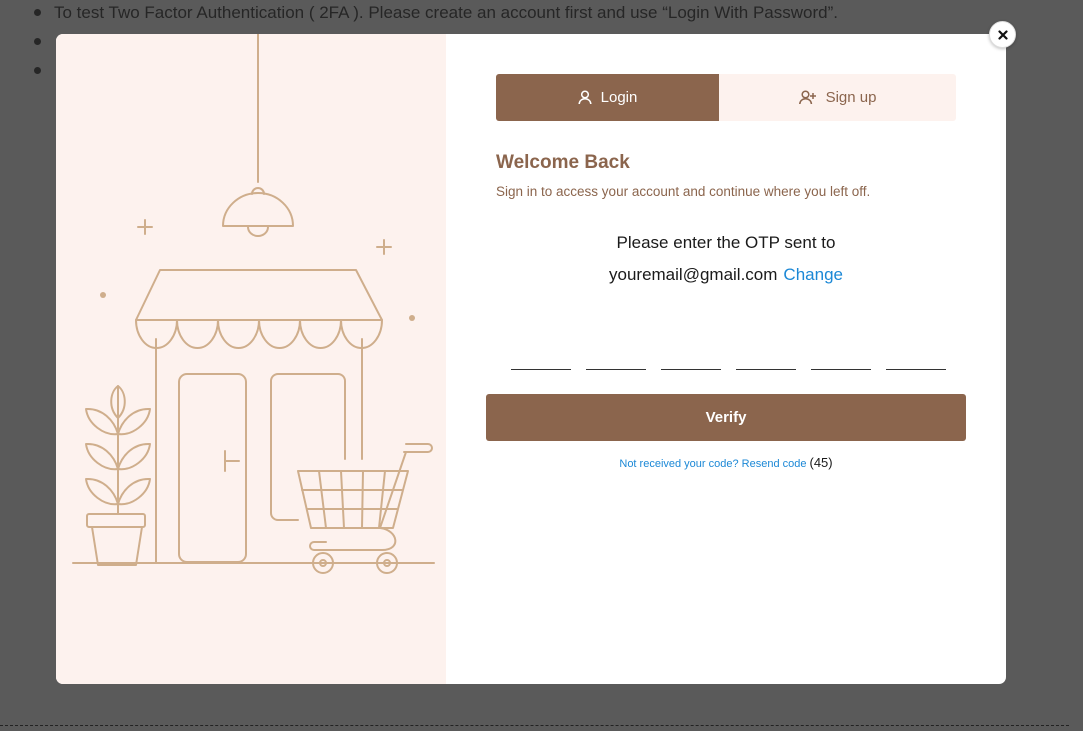 The image size is (1083, 731). I want to click on tab-login: Login, so click(607, 97).